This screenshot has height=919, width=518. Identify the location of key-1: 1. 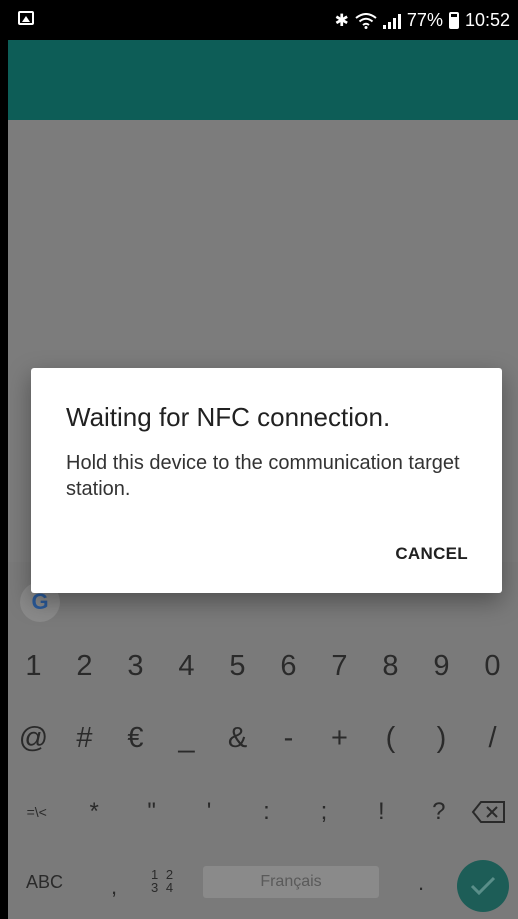
(33, 666).